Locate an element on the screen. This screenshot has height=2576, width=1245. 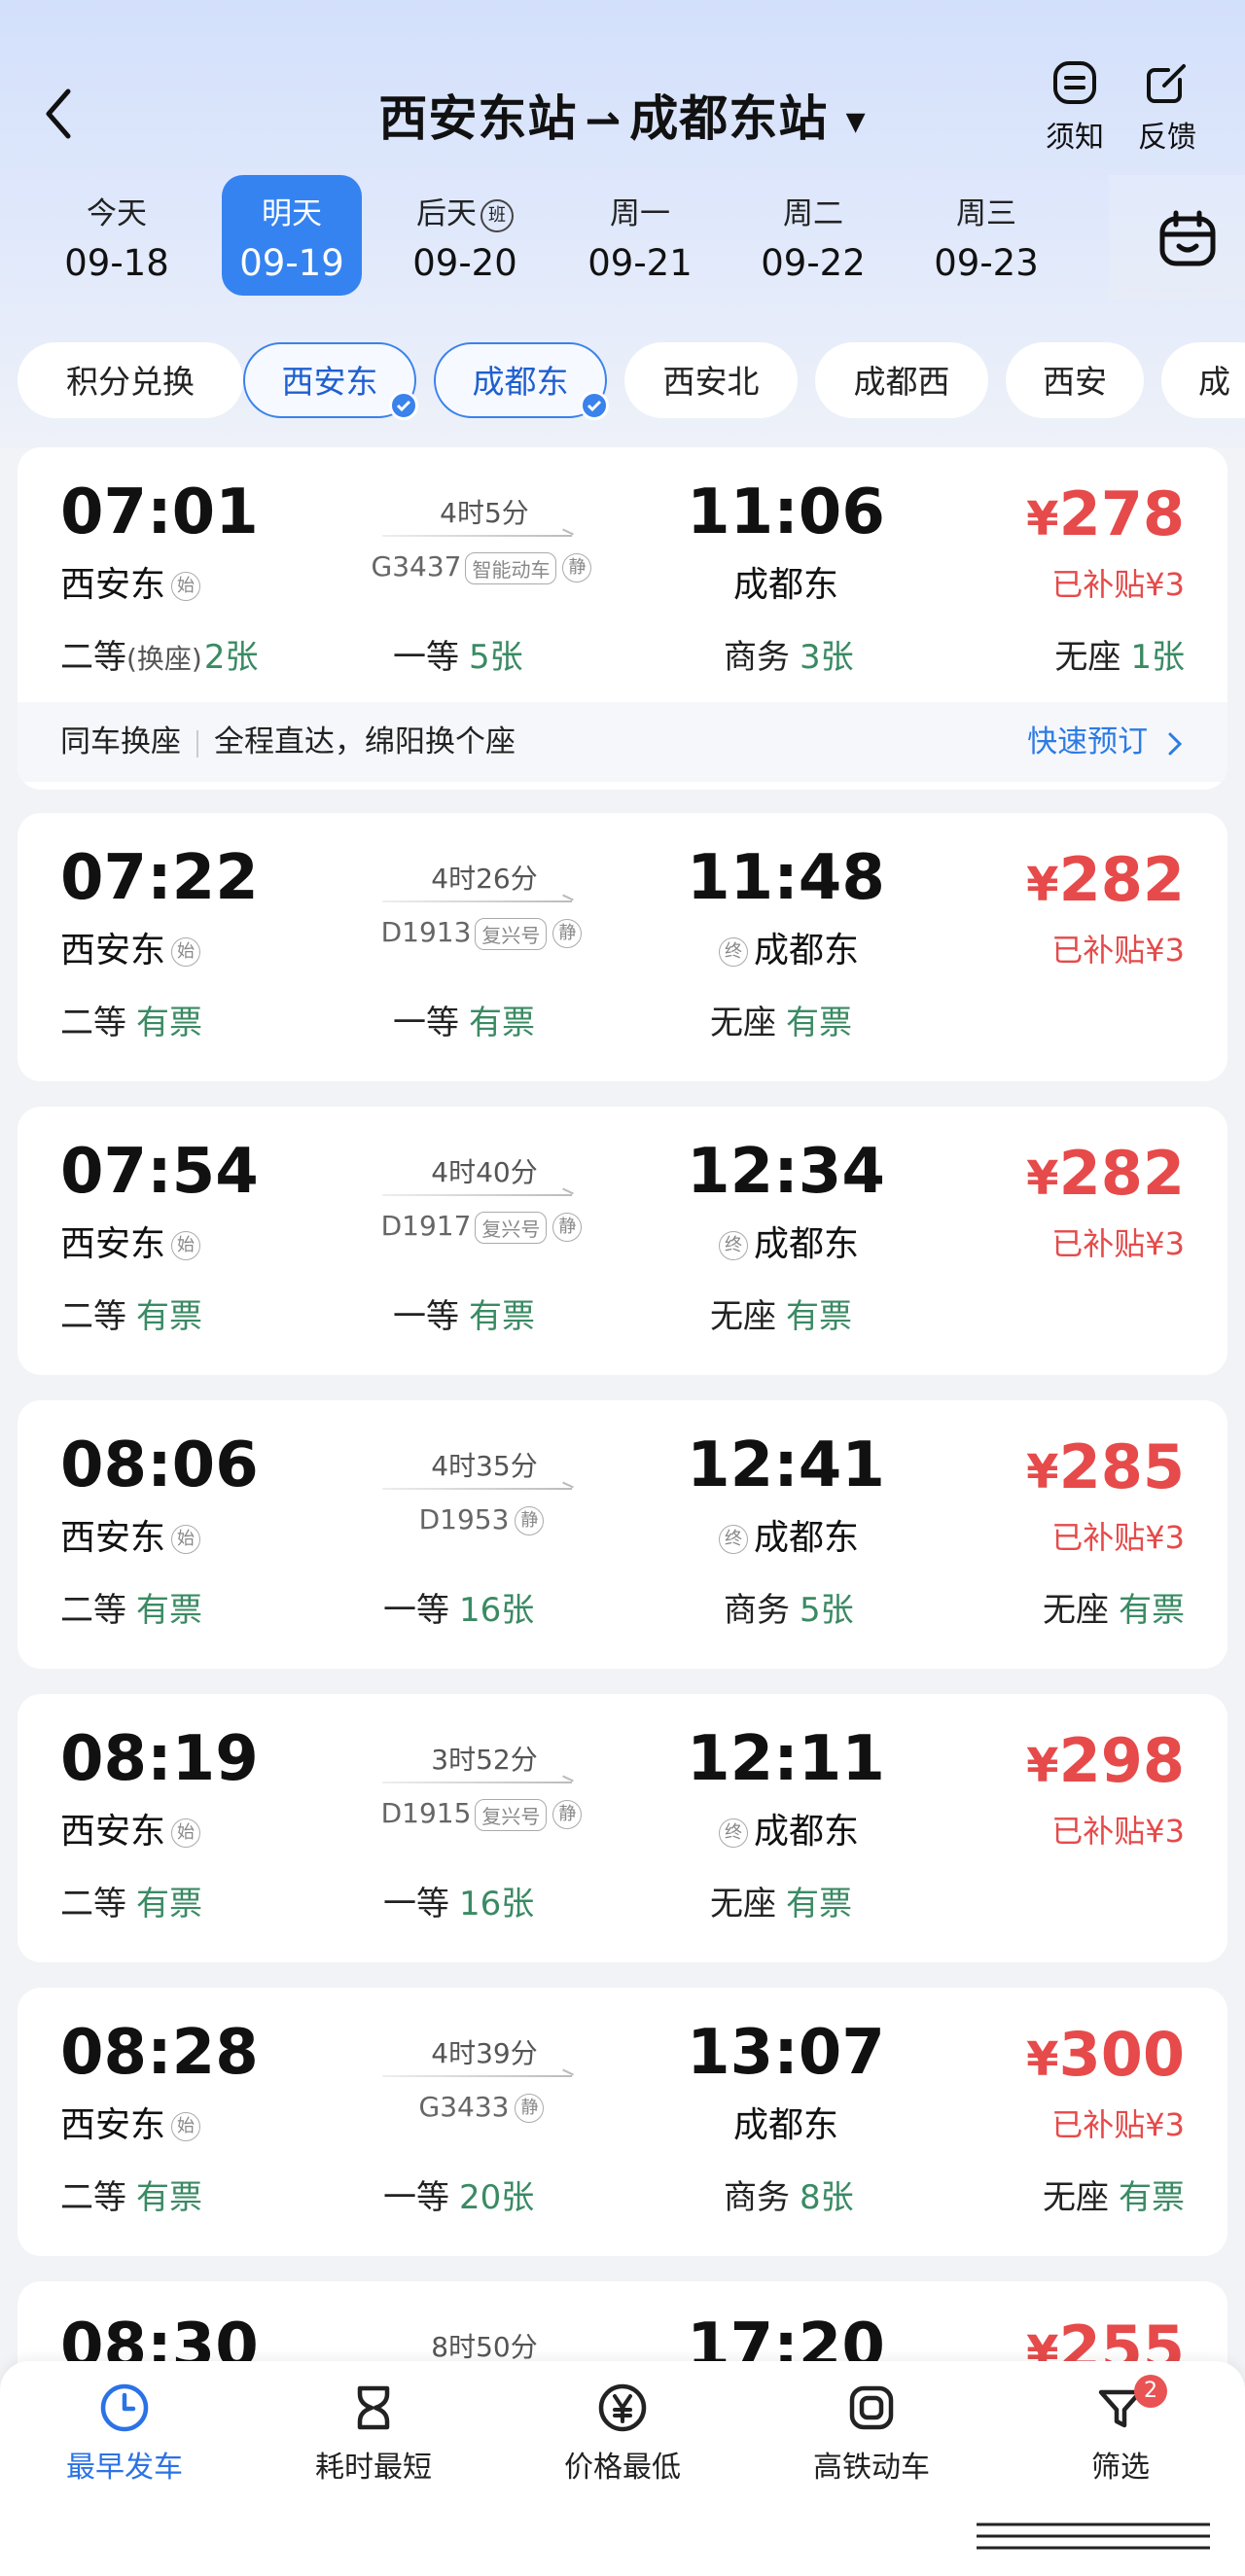
seat-first-class: 一等 20张 is located at coordinates (458, 2194).